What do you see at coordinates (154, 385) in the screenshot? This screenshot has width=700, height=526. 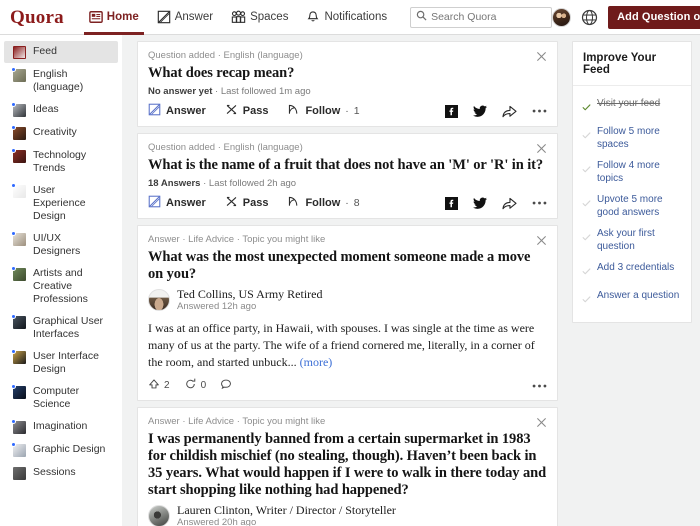 I see `upvote-arrow-icon` at bounding box center [154, 385].